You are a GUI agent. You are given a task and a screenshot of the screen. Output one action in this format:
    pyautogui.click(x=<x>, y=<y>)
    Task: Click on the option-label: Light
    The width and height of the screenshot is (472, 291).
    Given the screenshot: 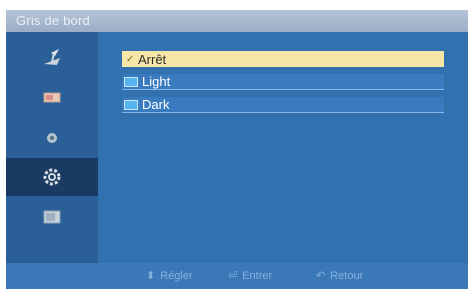 What is the action you would take?
    pyautogui.click(x=156, y=81)
    